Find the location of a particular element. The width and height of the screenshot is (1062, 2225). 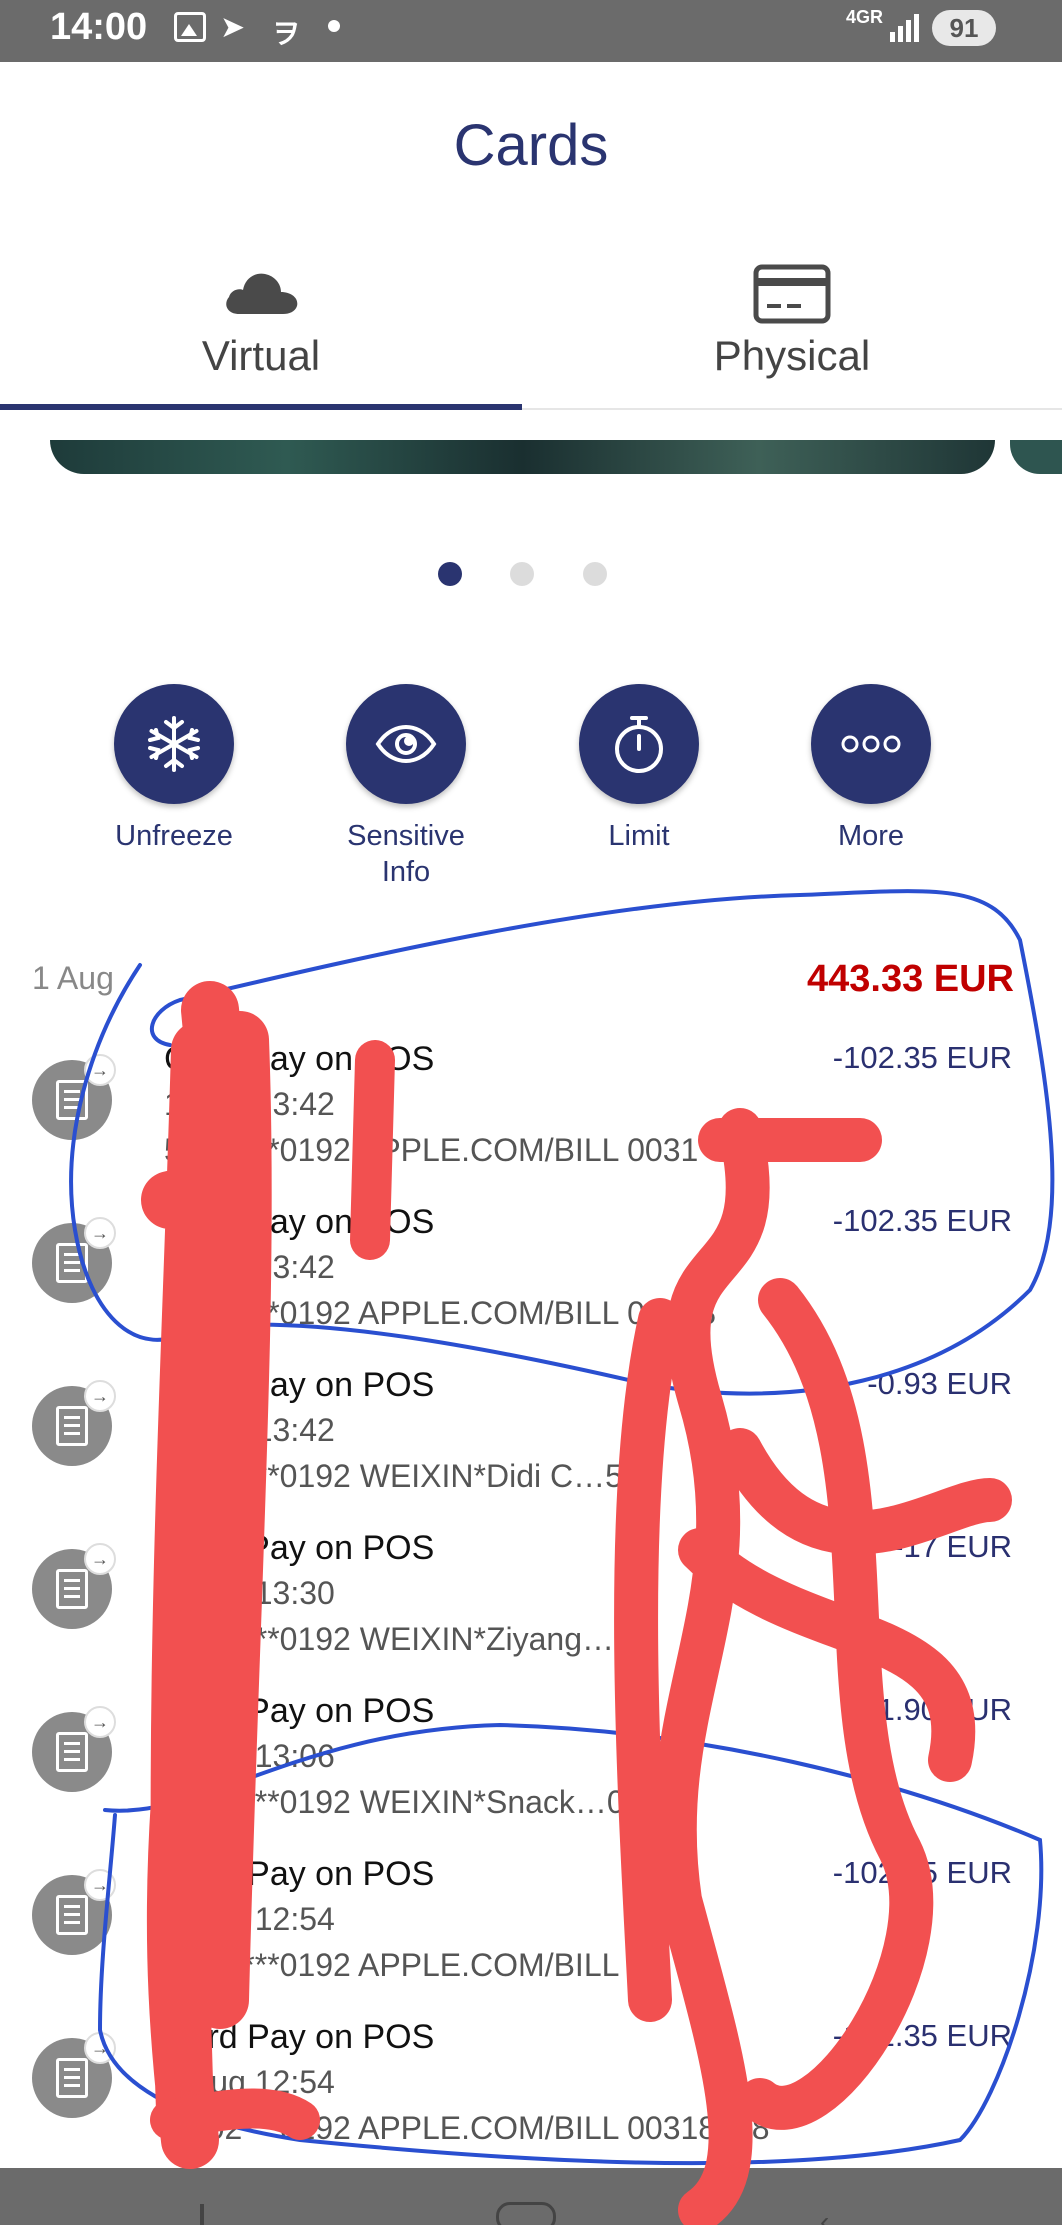

app-notification-icon: ヲ is located at coordinates (286, 33).